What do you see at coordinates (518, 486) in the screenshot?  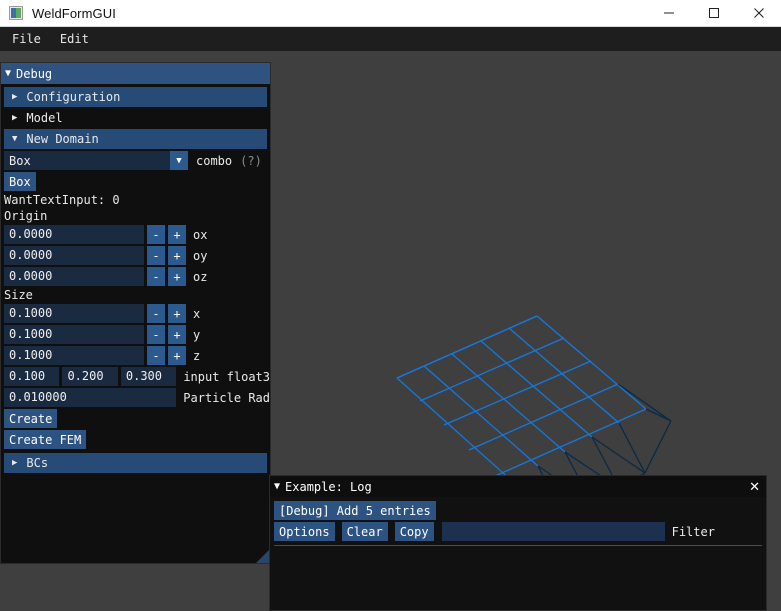 I see `log-panel-header: ▼ Example: Log ✕` at bounding box center [518, 486].